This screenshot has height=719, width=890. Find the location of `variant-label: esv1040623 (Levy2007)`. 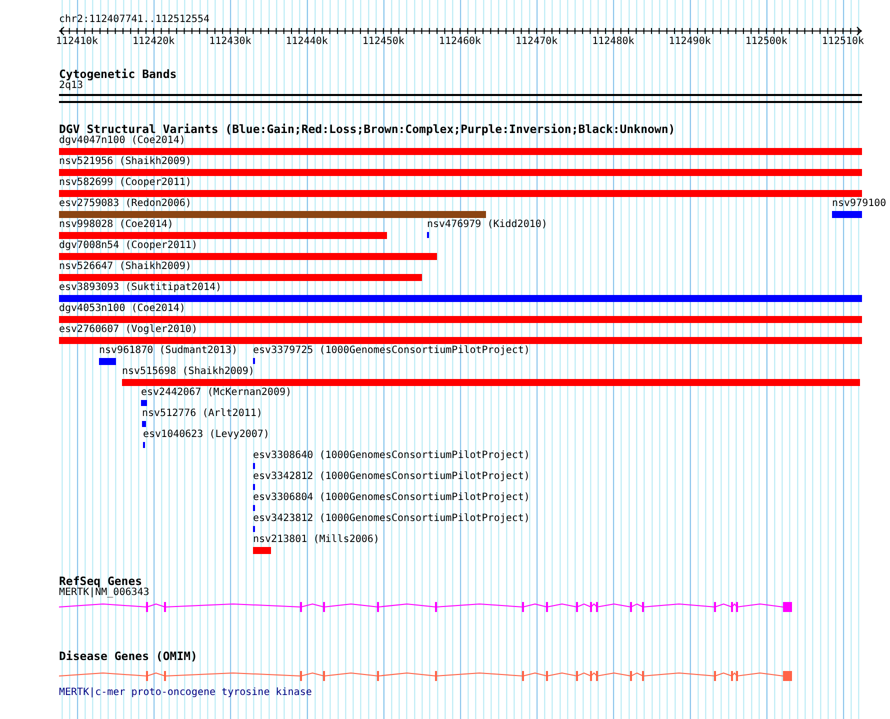

variant-label: esv1040623 (Levy2007) is located at coordinates (206, 435).